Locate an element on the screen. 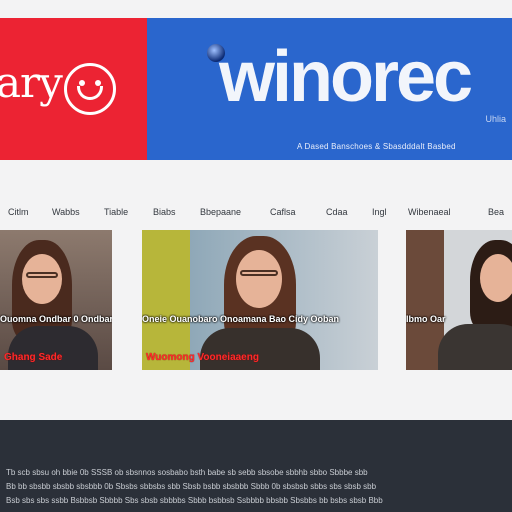 Image resolution: width=512 pixels, height=512 pixels. brand-tagline: A Dased Banschoes & Sbasdddalt Basbed is located at coordinates (376, 146).